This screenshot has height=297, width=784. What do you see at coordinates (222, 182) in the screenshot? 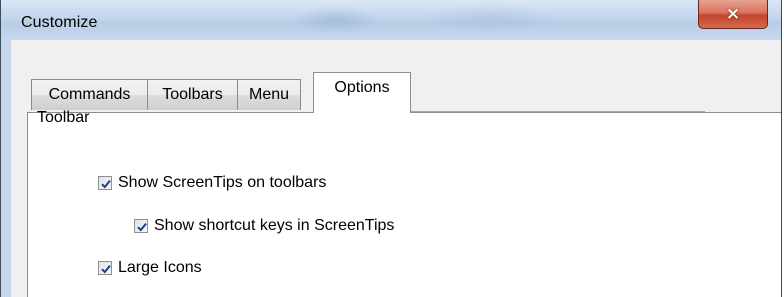
I see `show-screentips-label: Show ScreenTips on toolbars` at bounding box center [222, 182].